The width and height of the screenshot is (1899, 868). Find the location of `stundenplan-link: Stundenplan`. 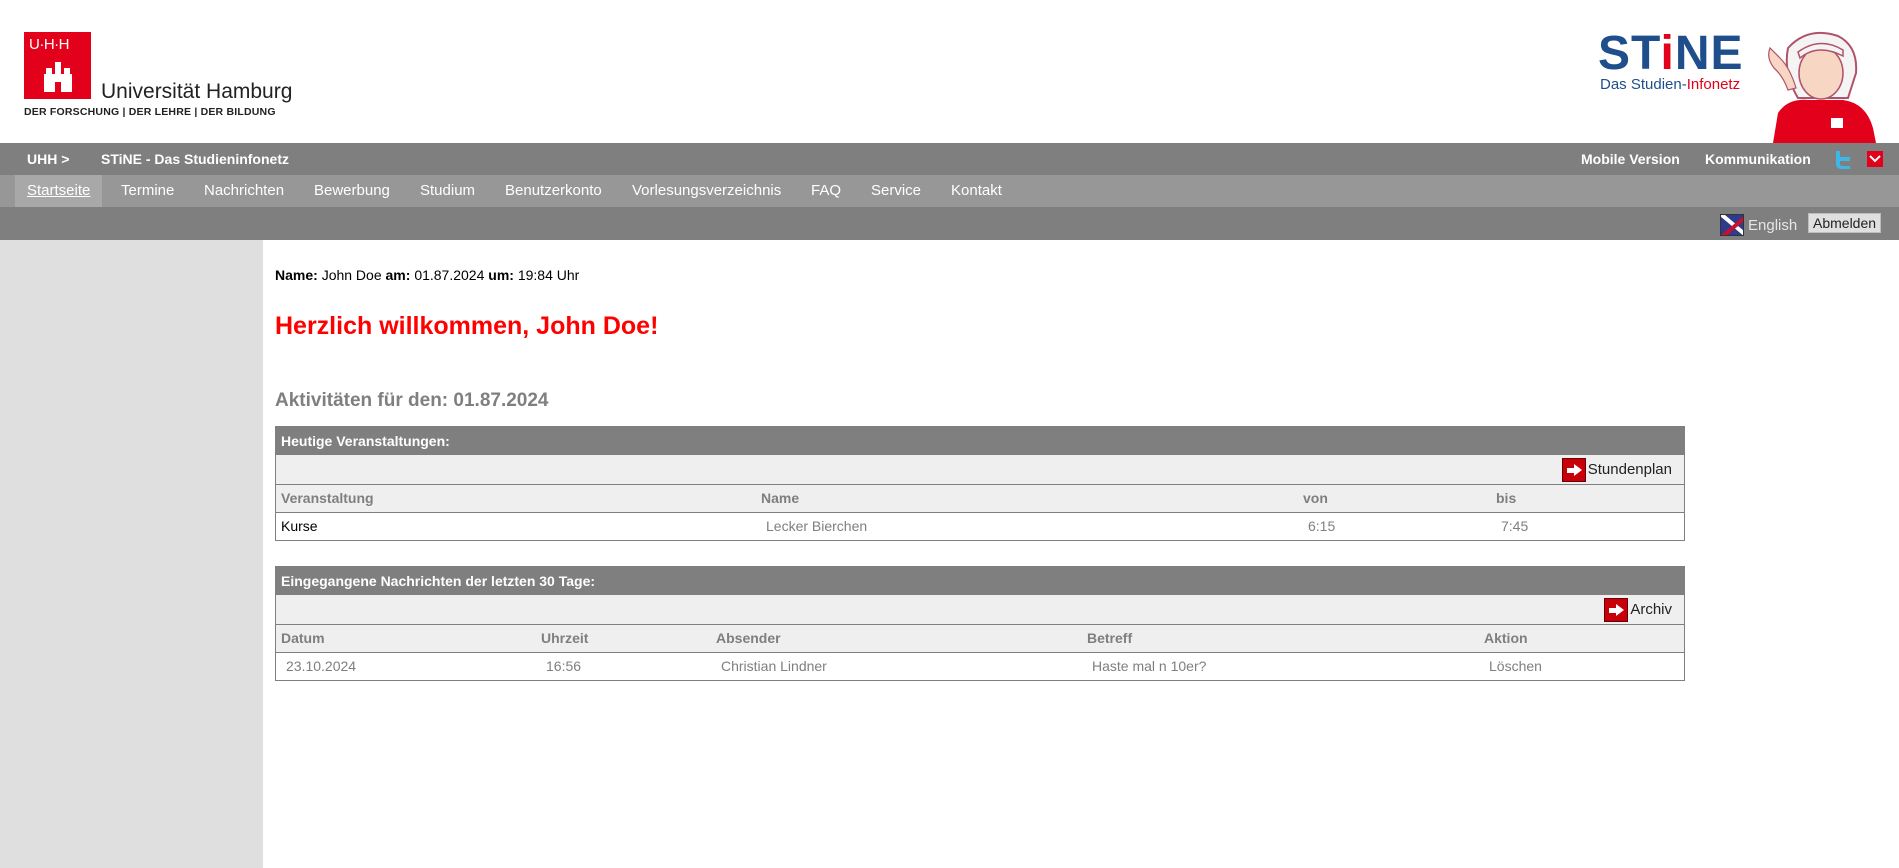

stundenplan-link: Stundenplan is located at coordinates (1616, 470).